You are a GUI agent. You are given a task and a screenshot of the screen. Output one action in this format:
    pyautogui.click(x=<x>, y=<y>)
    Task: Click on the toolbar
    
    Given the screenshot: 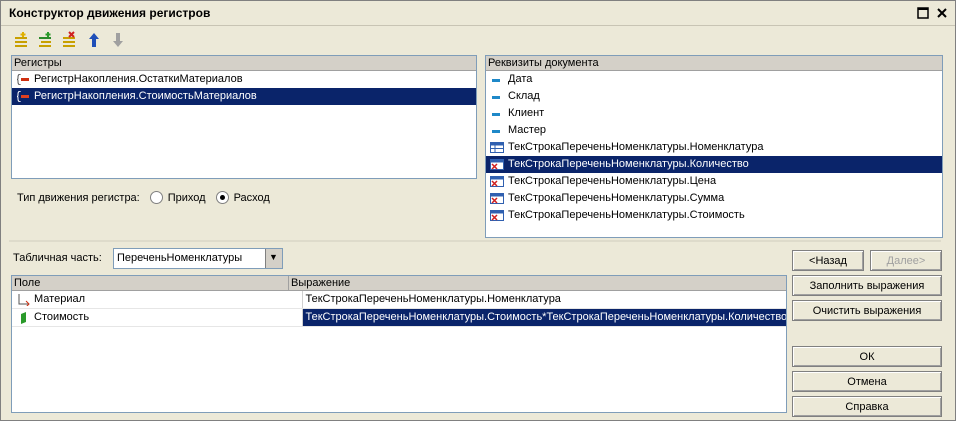 What is the action you would take?
    pyautogui.click(x=70, y=41)
    